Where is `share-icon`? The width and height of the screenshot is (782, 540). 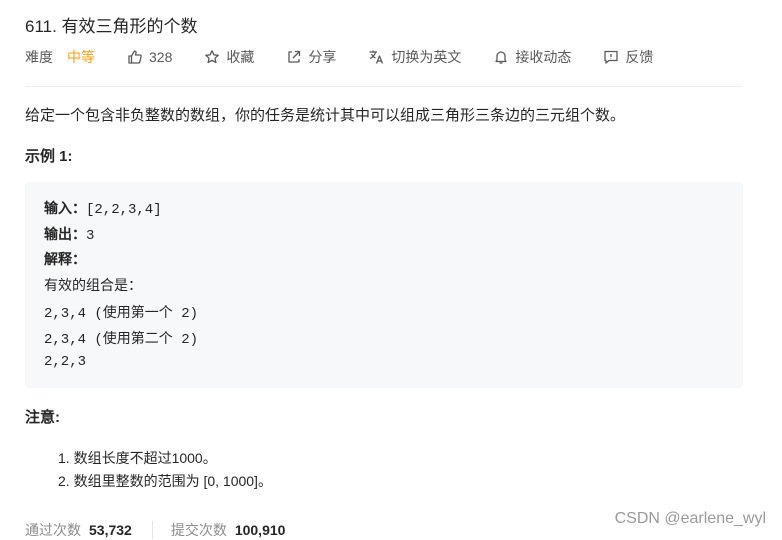 share-icon is located at coordinates (294, 56).